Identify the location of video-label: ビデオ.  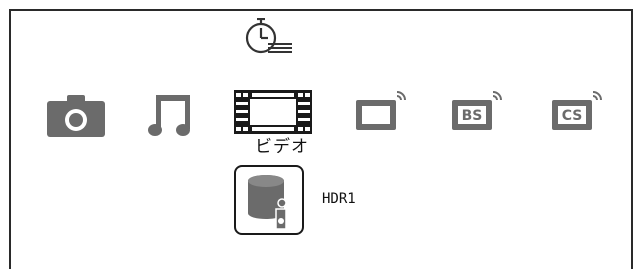
(282, 147).